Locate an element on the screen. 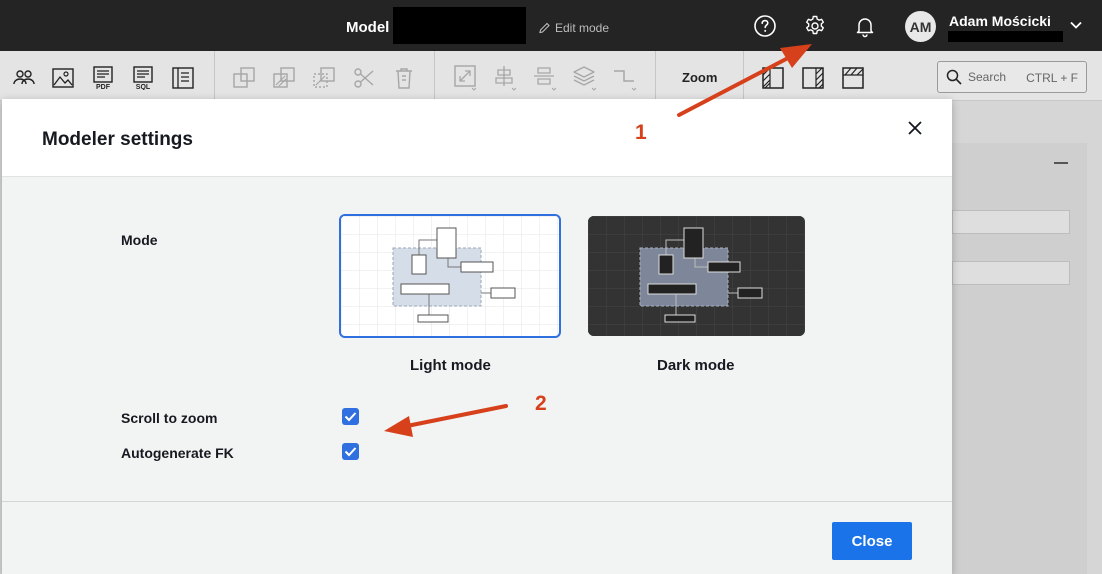 The height and width of the screenshot is (574, 1102). light-mode-option is located at coordinates (450, 276).